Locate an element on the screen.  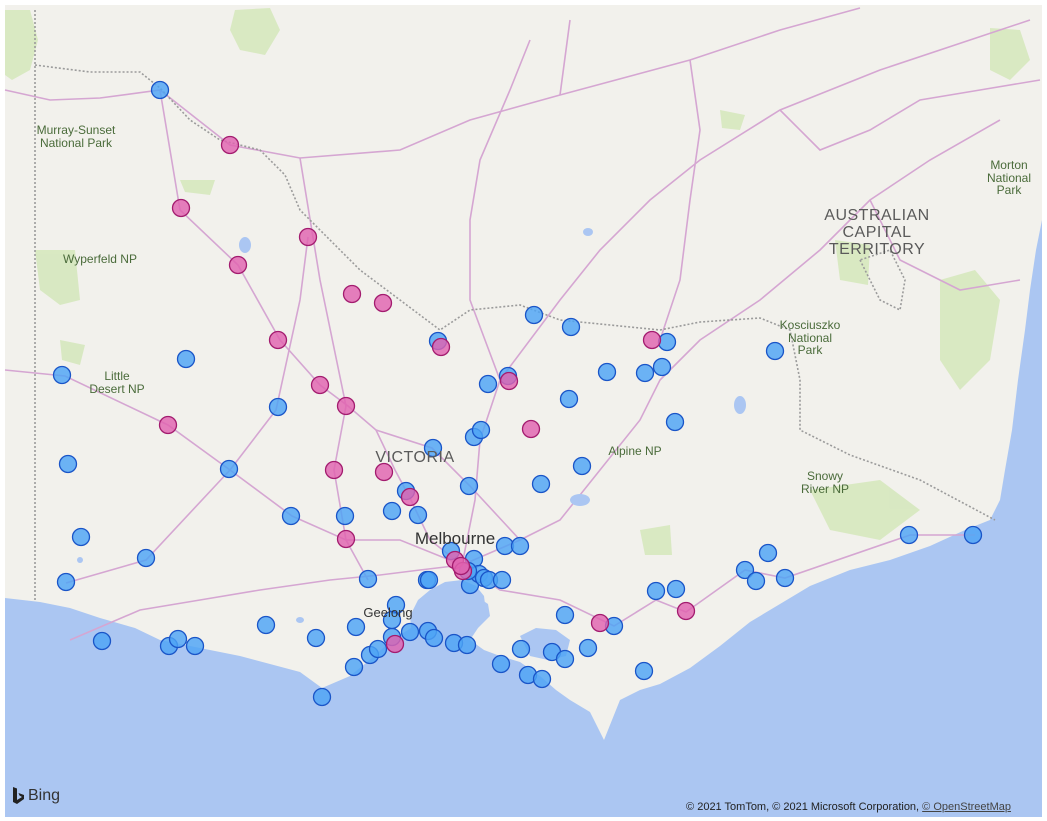
label-alpine: Alpine NP is located at coordinates (635, 451).